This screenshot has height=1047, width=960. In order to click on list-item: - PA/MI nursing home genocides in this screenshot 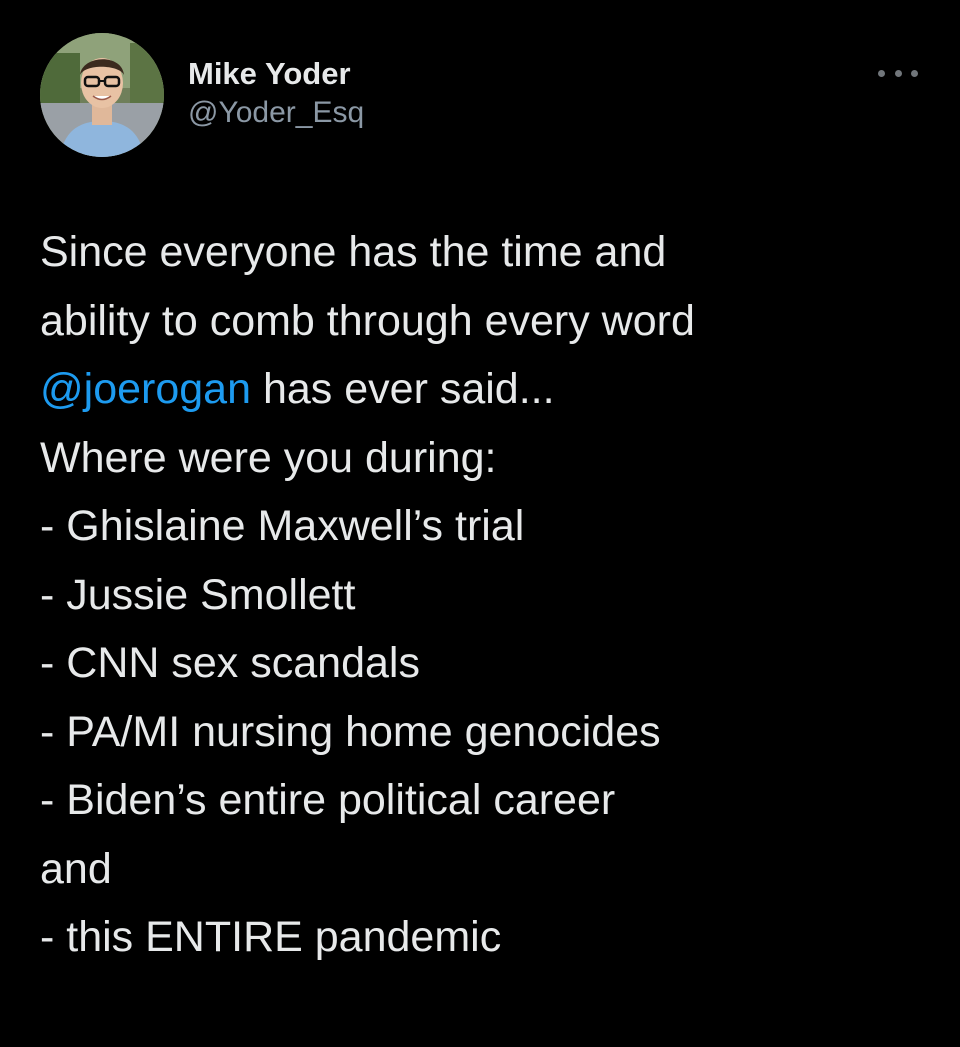, I will do `click(350, 731)`.